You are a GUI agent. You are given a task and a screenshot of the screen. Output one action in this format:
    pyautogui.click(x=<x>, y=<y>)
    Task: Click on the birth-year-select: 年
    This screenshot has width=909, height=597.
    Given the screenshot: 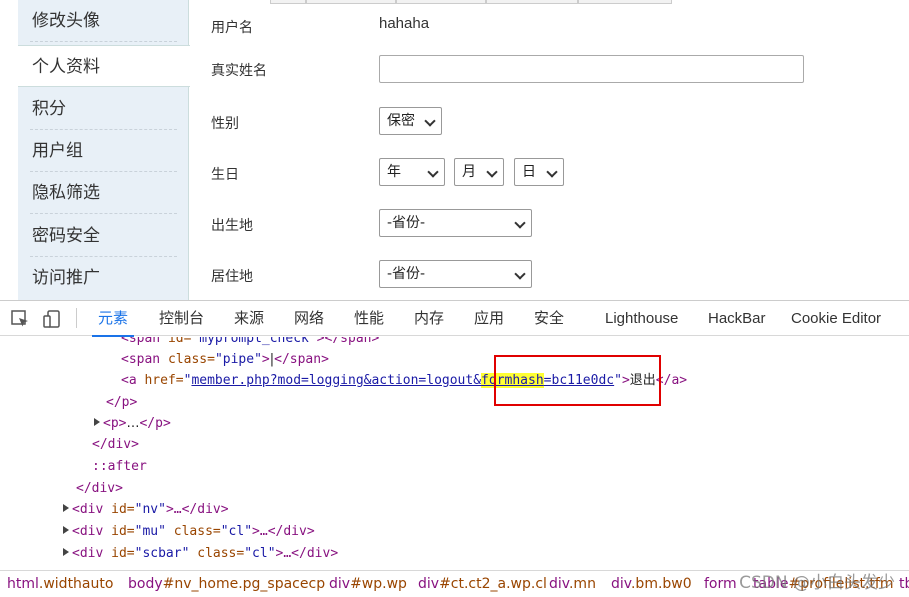 What is the action you would take?
    pyautogui.click(x=412, y=172)
    